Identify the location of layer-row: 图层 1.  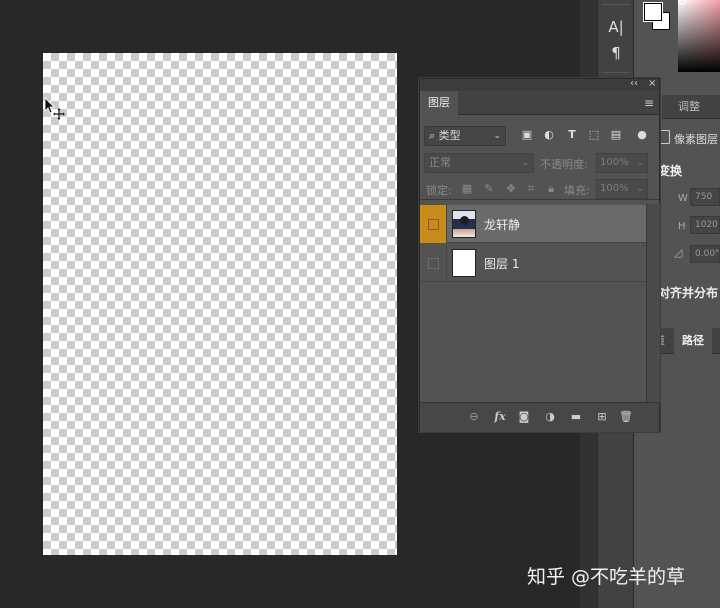
(533, 263).